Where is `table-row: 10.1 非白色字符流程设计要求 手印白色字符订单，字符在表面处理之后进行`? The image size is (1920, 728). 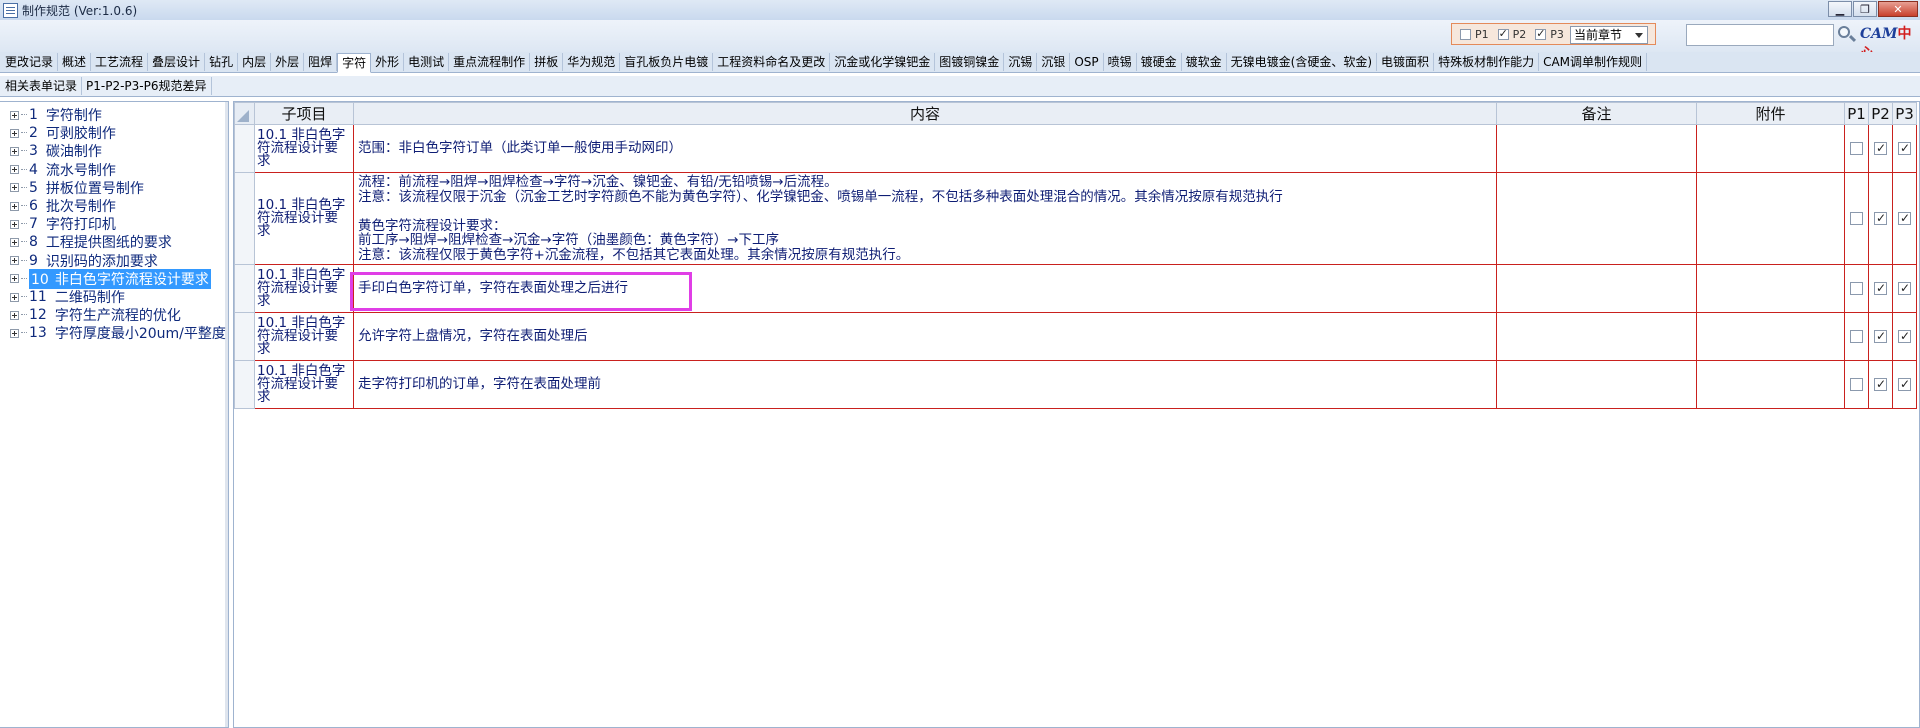
table-row: 10.1 非白色字符流程设计要求 手印白色字符订单，字符在表面处理之后进行 is located at coordinates (1075, 288).